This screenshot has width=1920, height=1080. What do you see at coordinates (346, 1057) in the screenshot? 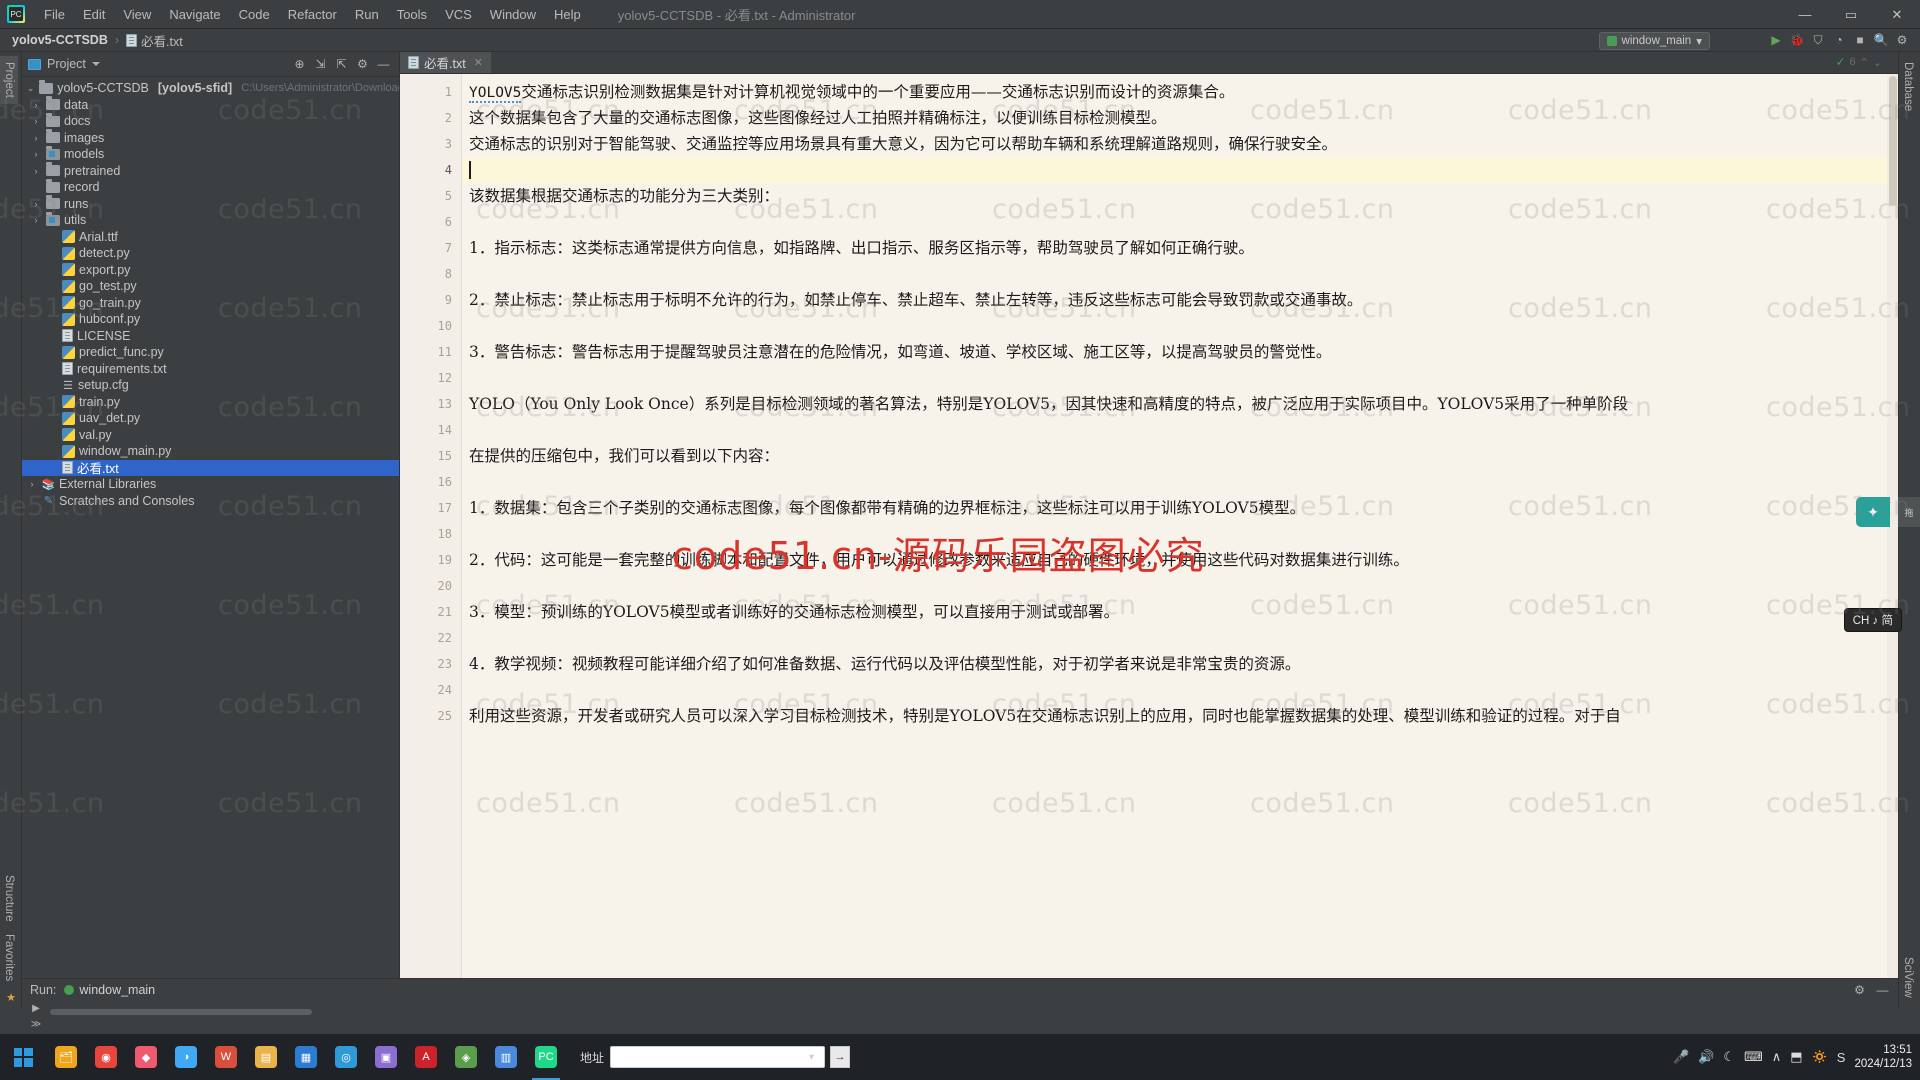
I see `edge-icon: ◎` at bounding box center [346, 1057].